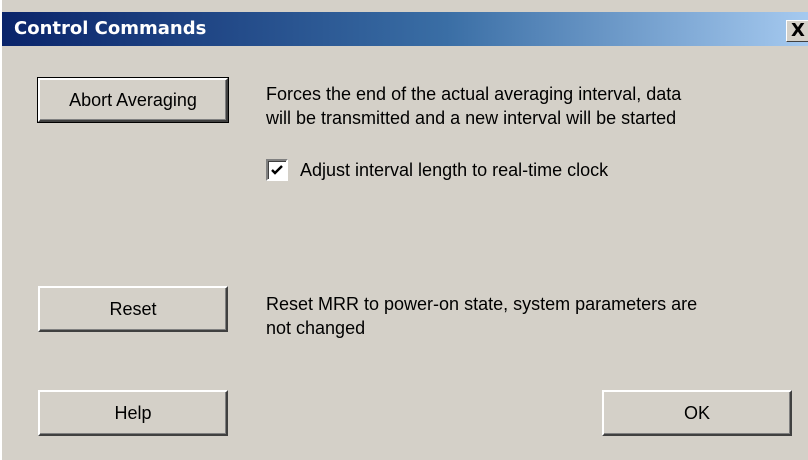 The width and height of the screenshot is (808, 460). I want to click on reset-button: Reset, so click(133, 309).